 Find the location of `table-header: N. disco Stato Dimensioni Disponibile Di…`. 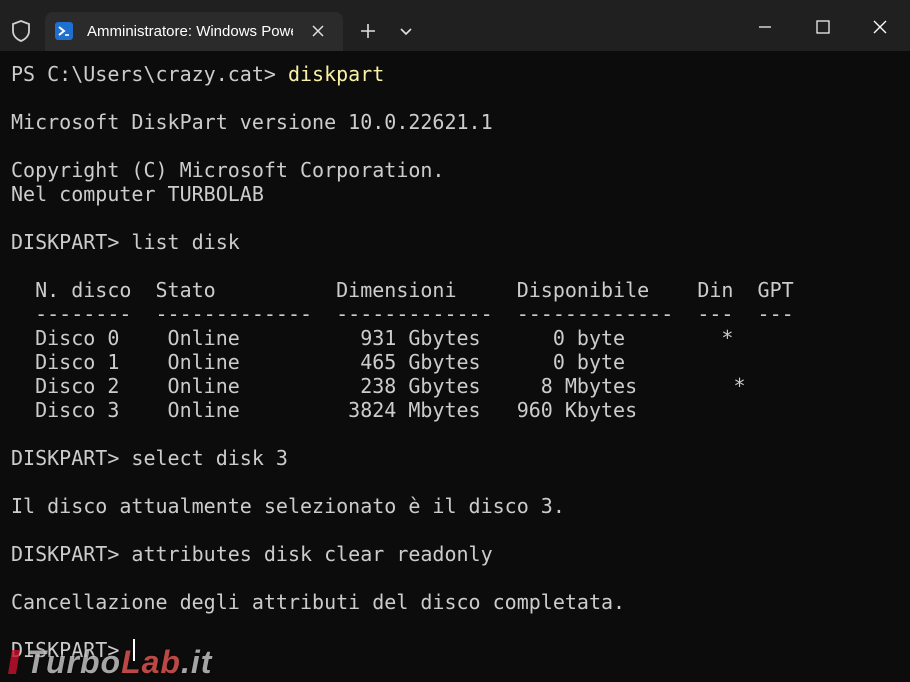

table-header: N. disco Stato Dimensioni Disponibile Di… is located at coordinates (402, 290).